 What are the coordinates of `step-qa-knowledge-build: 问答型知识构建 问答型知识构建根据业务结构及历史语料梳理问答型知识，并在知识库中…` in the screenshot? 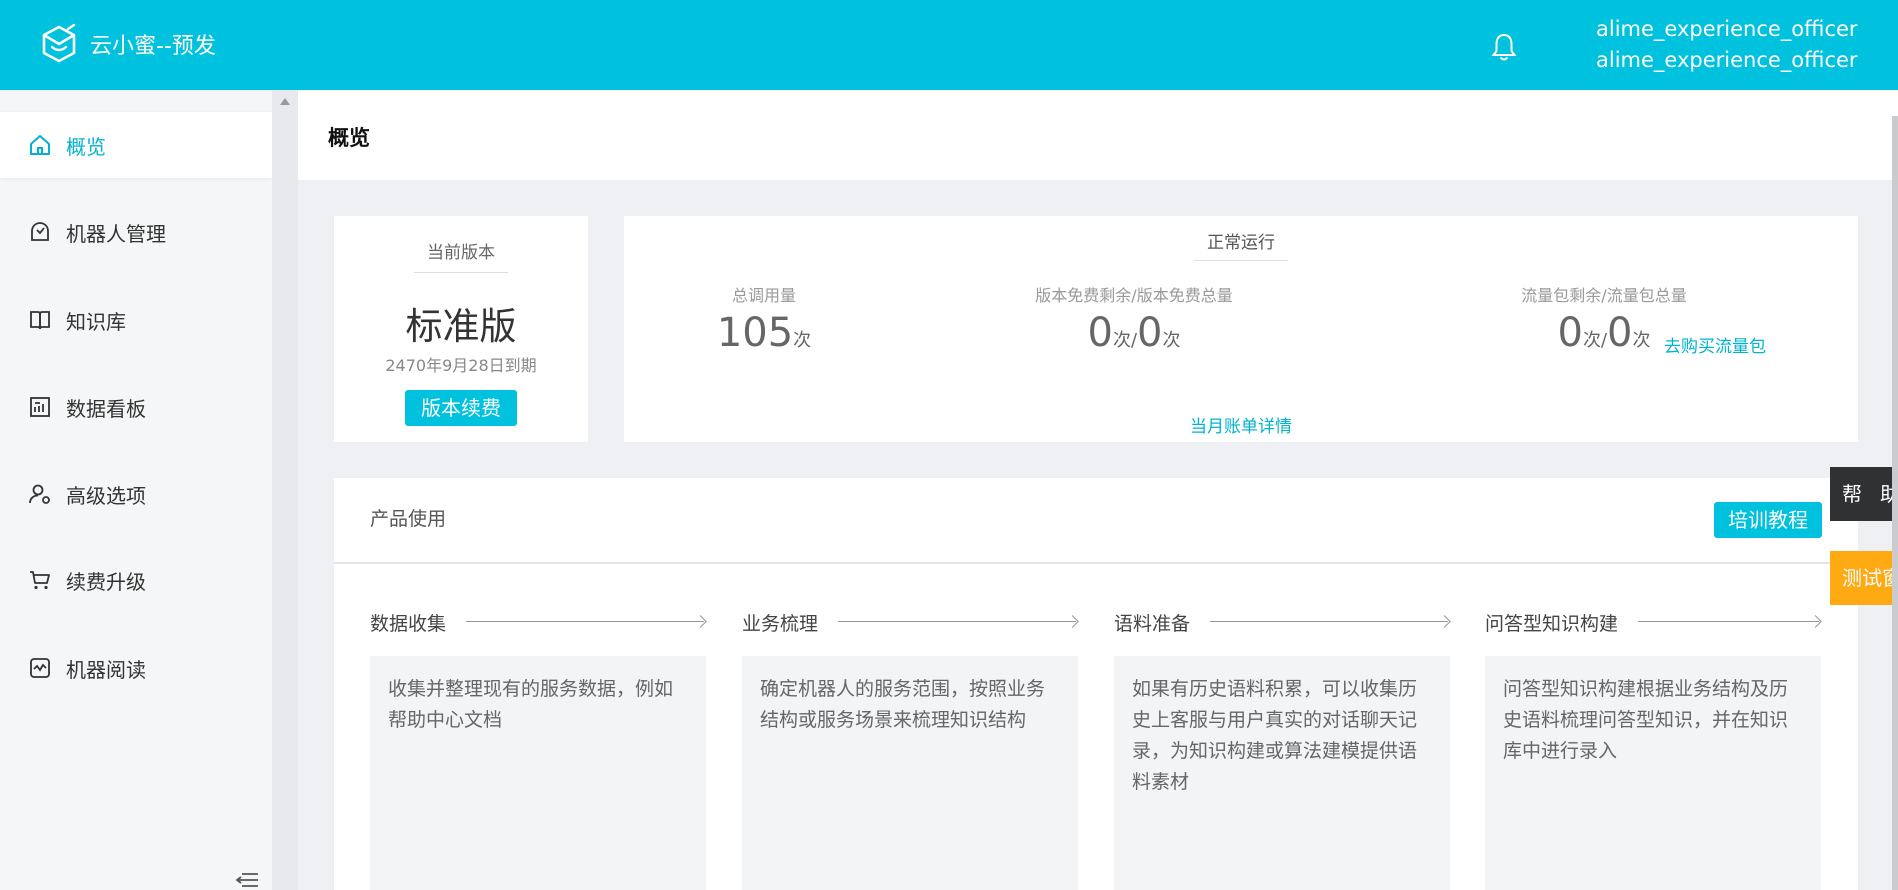 It's located at (1653, 749).